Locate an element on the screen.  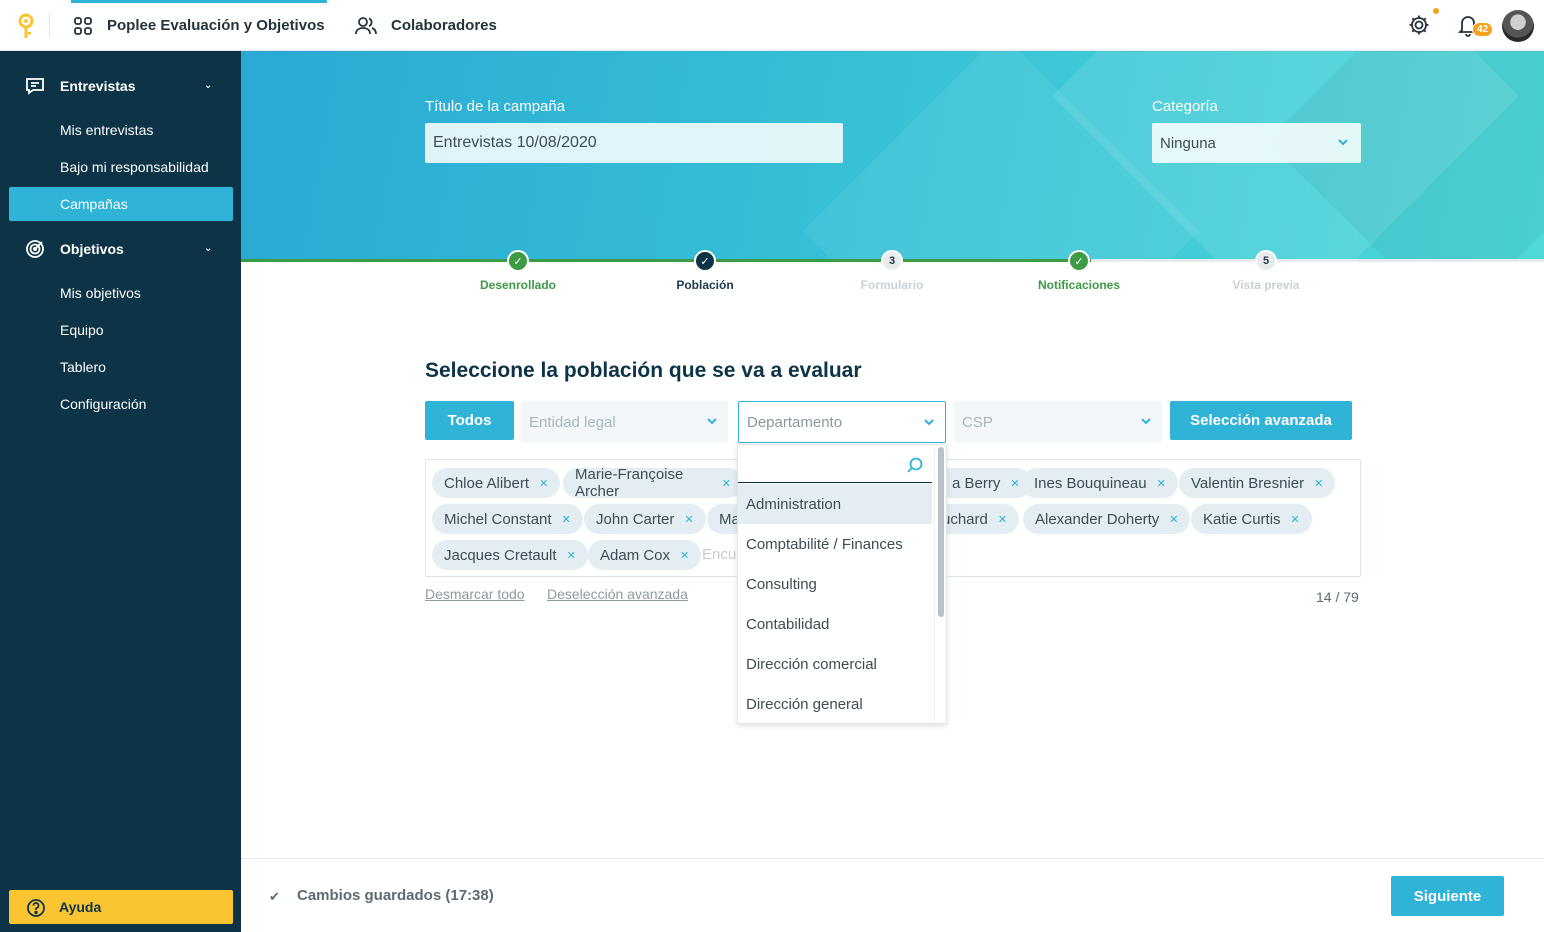
step-number: 5 is located at coordinates (1266, 261).